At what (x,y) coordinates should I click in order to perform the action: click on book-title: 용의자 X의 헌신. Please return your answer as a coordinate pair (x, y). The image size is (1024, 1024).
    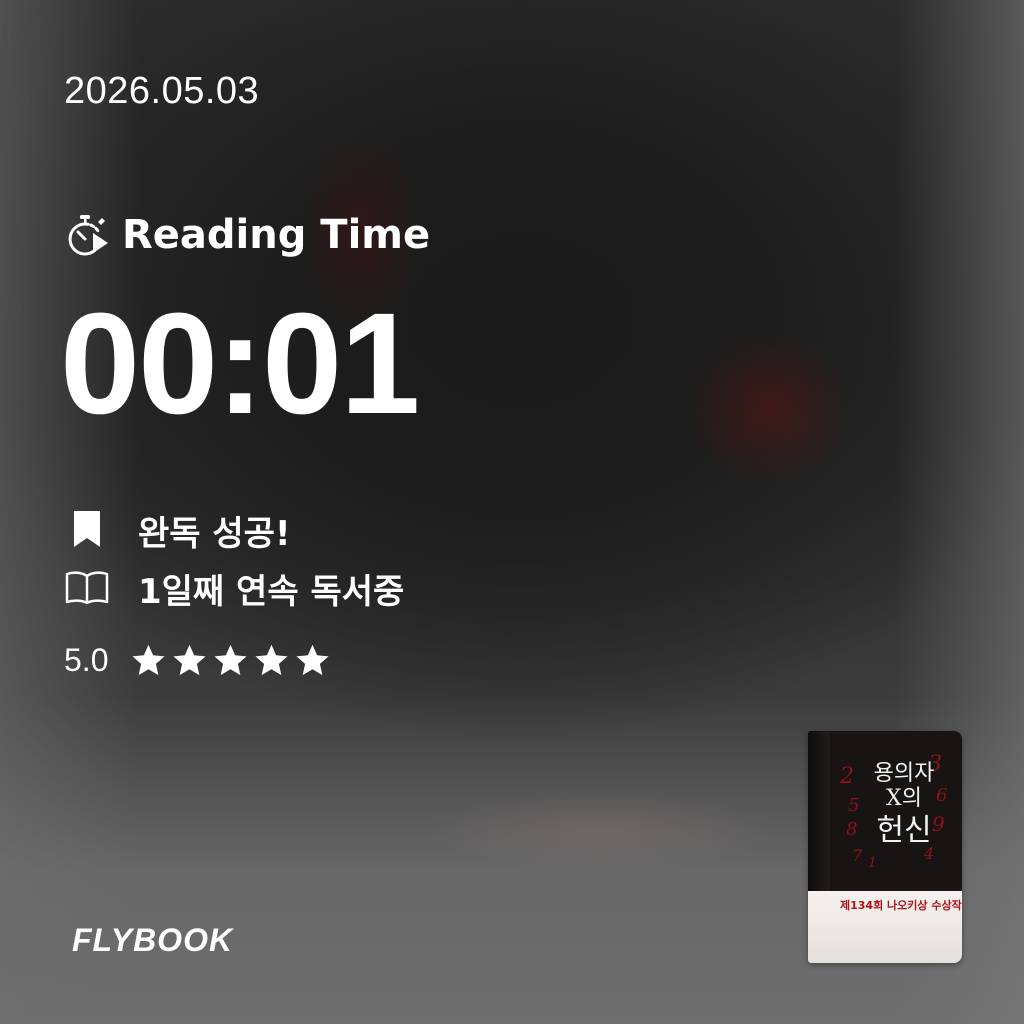
    Looking at the image, I should click on (904, 804).